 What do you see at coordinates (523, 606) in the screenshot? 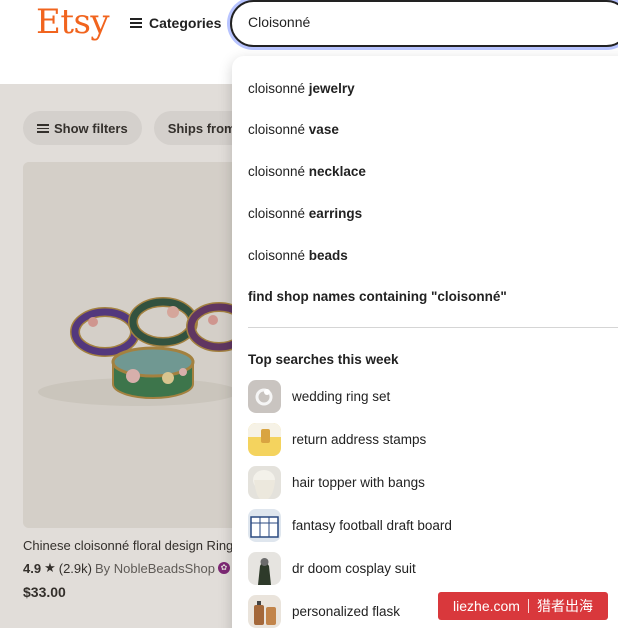
I see `watermark-badge: liezhe.com 猎者出海` at bounding box center [523, 606].